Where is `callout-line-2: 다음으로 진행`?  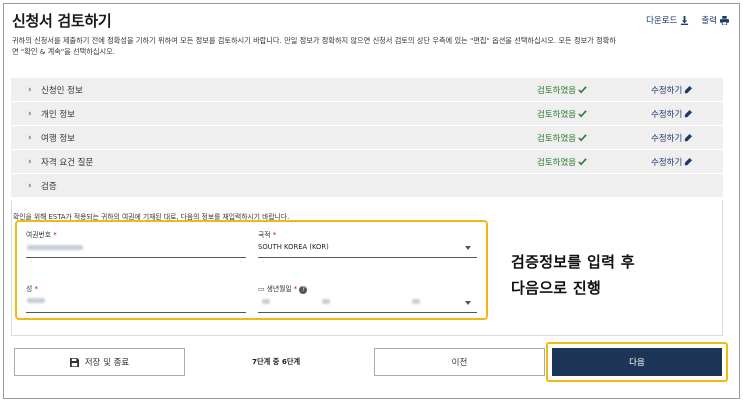 callout-line-2: 다음으로 진행 is located at coordinates (556, 288).